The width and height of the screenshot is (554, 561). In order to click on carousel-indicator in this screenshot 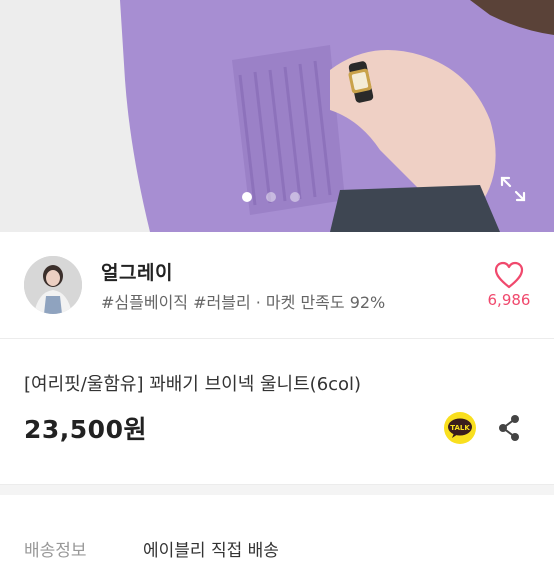, I will do `click(271, 197)`.